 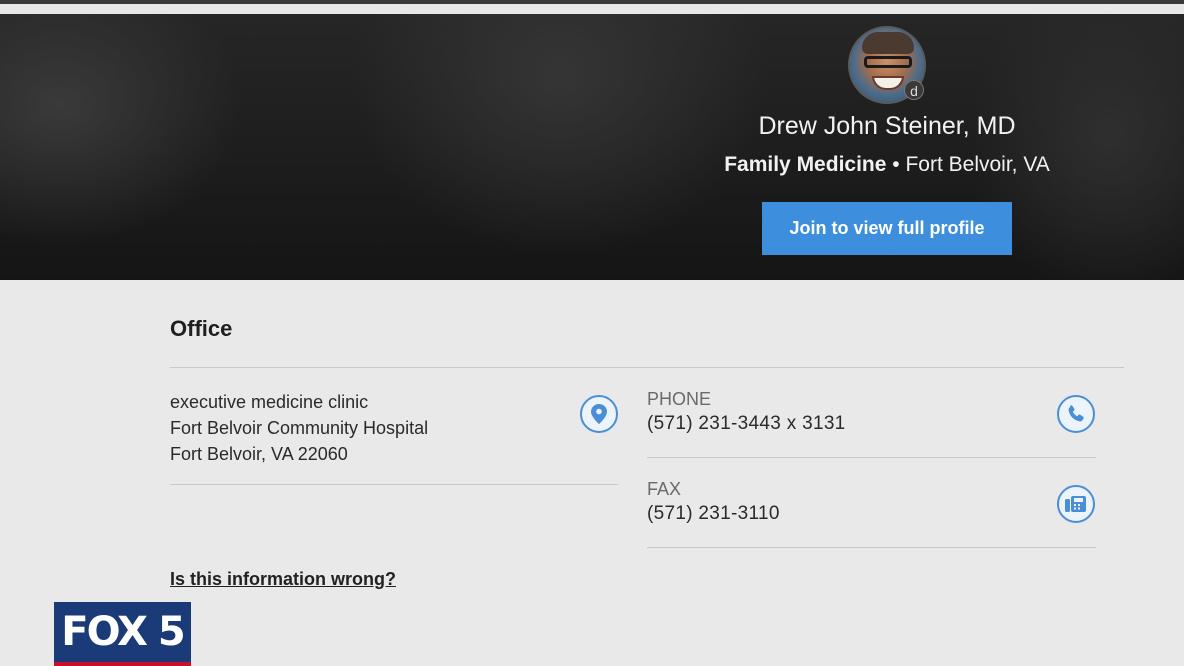 I want to click on location: Fort Belvoir, VA, so click(x=977, y=164).